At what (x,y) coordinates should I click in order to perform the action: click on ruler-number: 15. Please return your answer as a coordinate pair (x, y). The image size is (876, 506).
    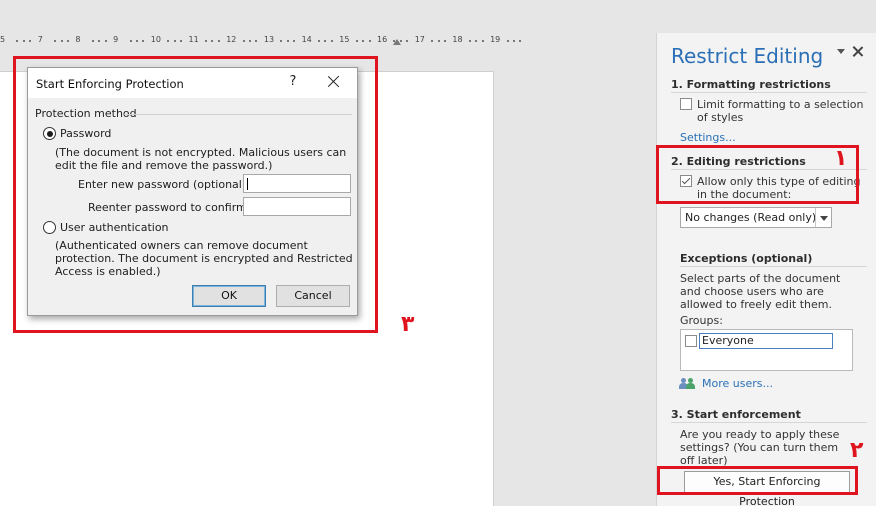
    Looking at the image, I should click on (344, 39).